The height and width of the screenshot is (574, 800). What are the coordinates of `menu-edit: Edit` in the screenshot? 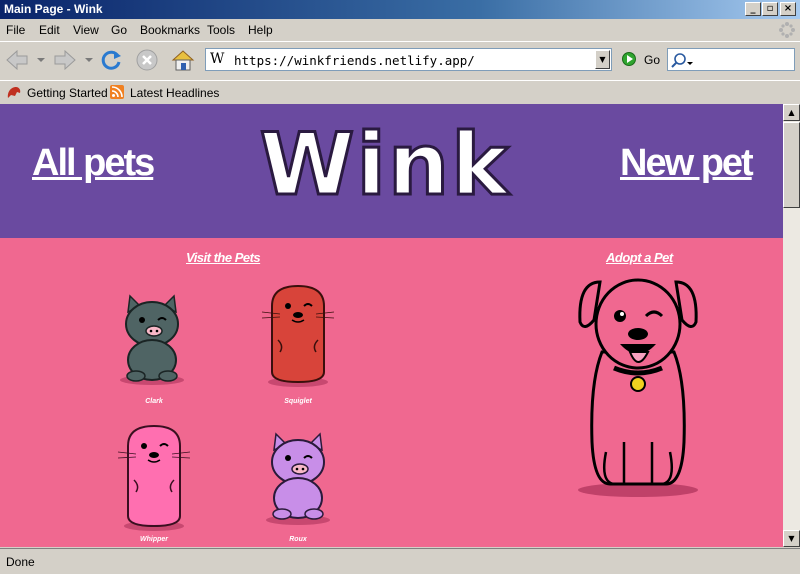 It's located at (49, 30).